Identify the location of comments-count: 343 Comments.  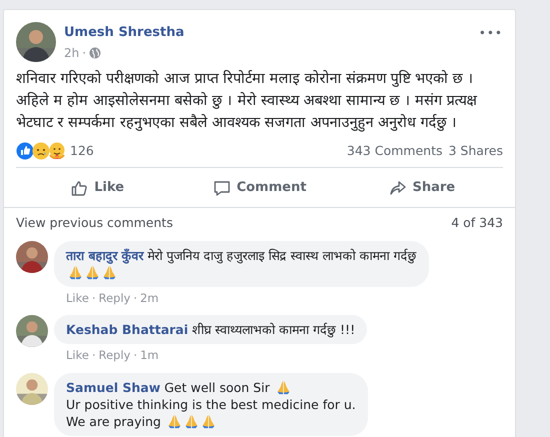
(394, 151).